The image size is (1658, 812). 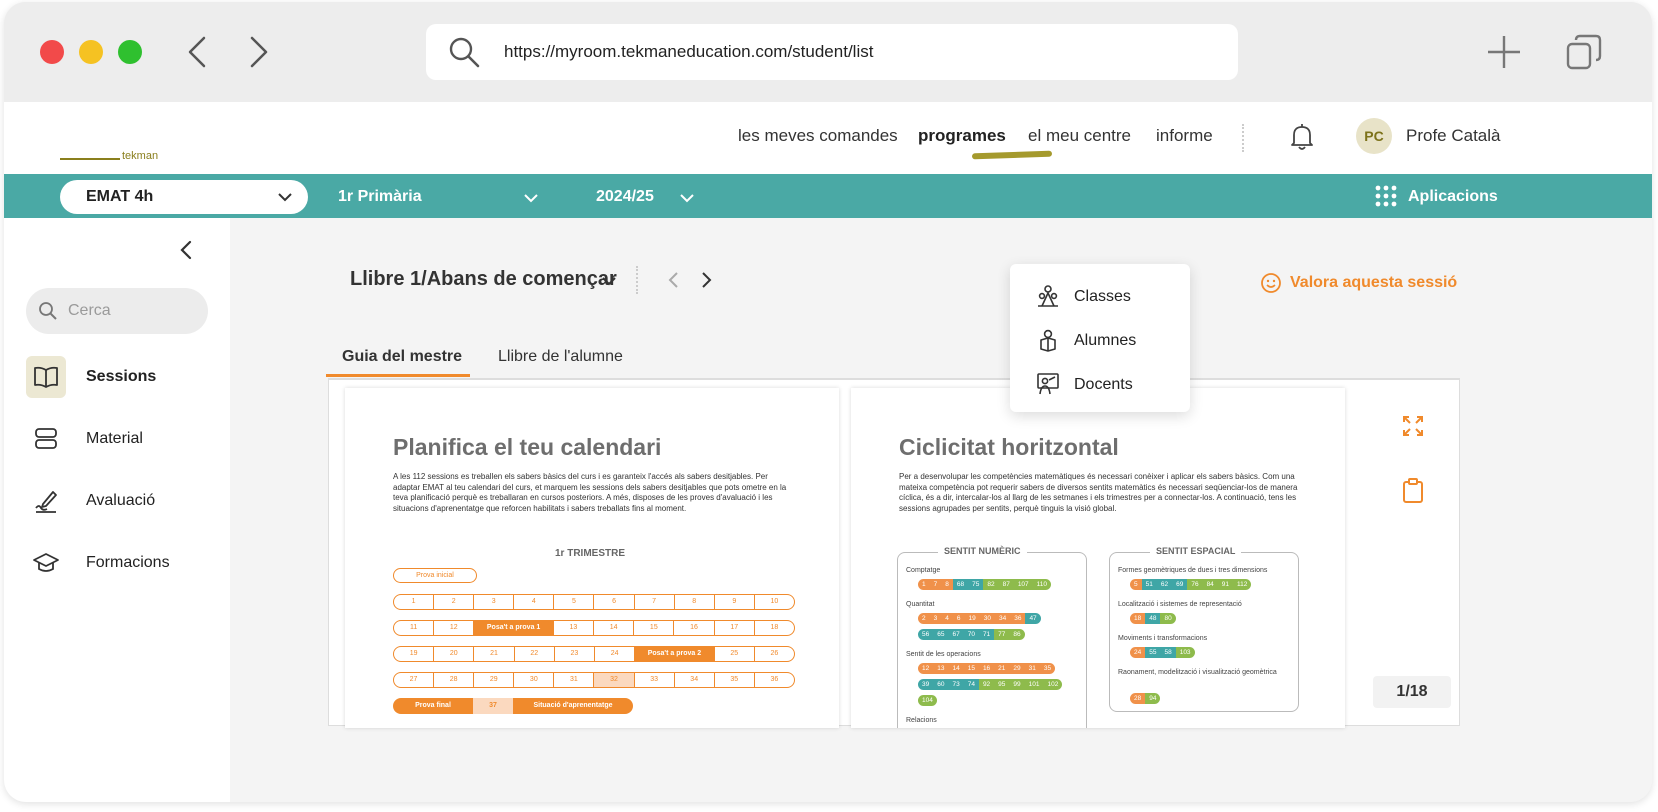 I want to click on chip-row: 2 3 4 6 19 30 34 36 47, so click(x=979, y=618).